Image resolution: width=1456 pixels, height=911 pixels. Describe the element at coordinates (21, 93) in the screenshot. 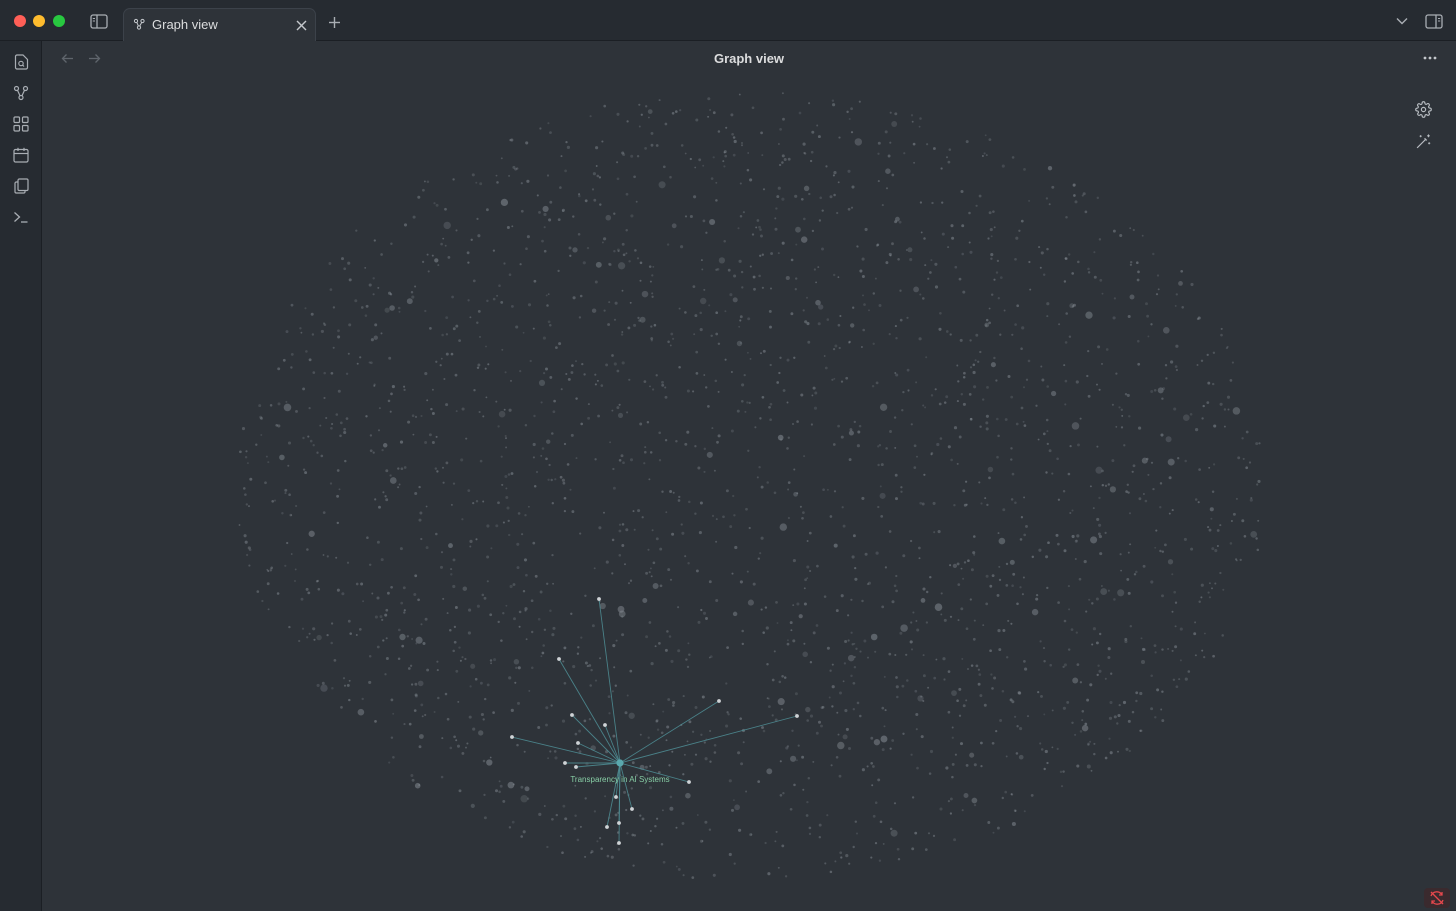

I see `graph-icon` at that location.